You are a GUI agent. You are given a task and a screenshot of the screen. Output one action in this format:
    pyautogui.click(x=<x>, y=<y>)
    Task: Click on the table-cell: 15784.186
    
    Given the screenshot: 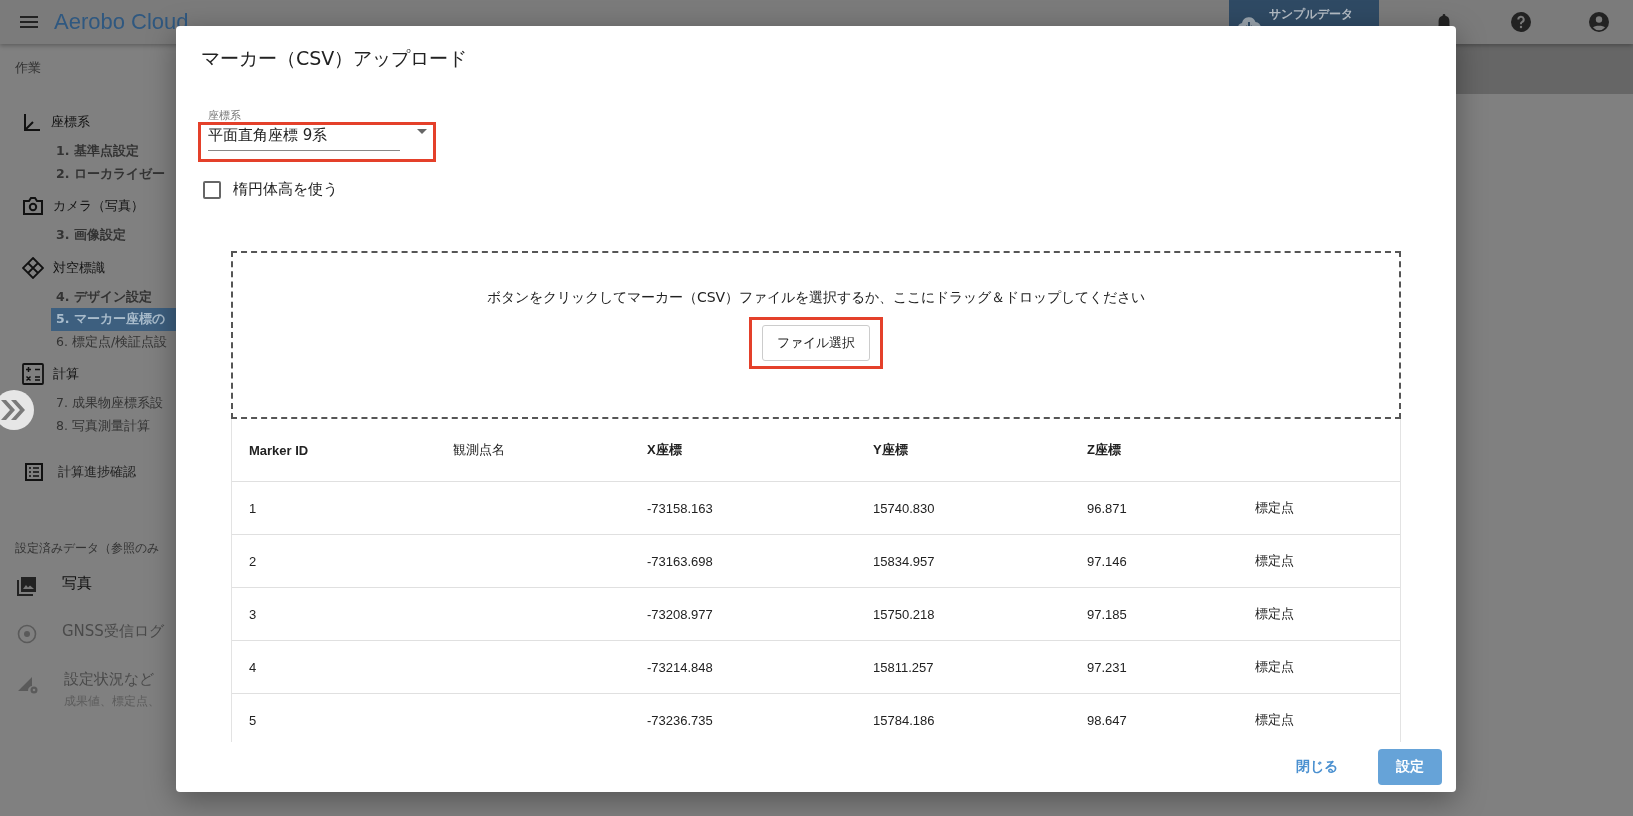 What is the action you would take?
    pyautogui.click(x=904, y=720)
    